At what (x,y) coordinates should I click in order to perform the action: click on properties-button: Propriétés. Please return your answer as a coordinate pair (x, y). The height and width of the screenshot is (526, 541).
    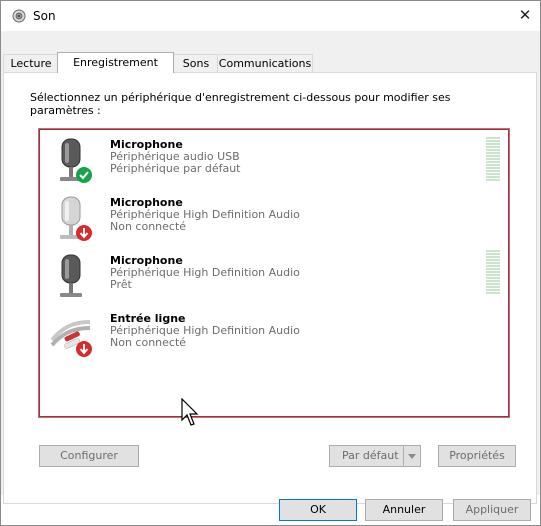
    Looking at the image, I should click on (477, 456).